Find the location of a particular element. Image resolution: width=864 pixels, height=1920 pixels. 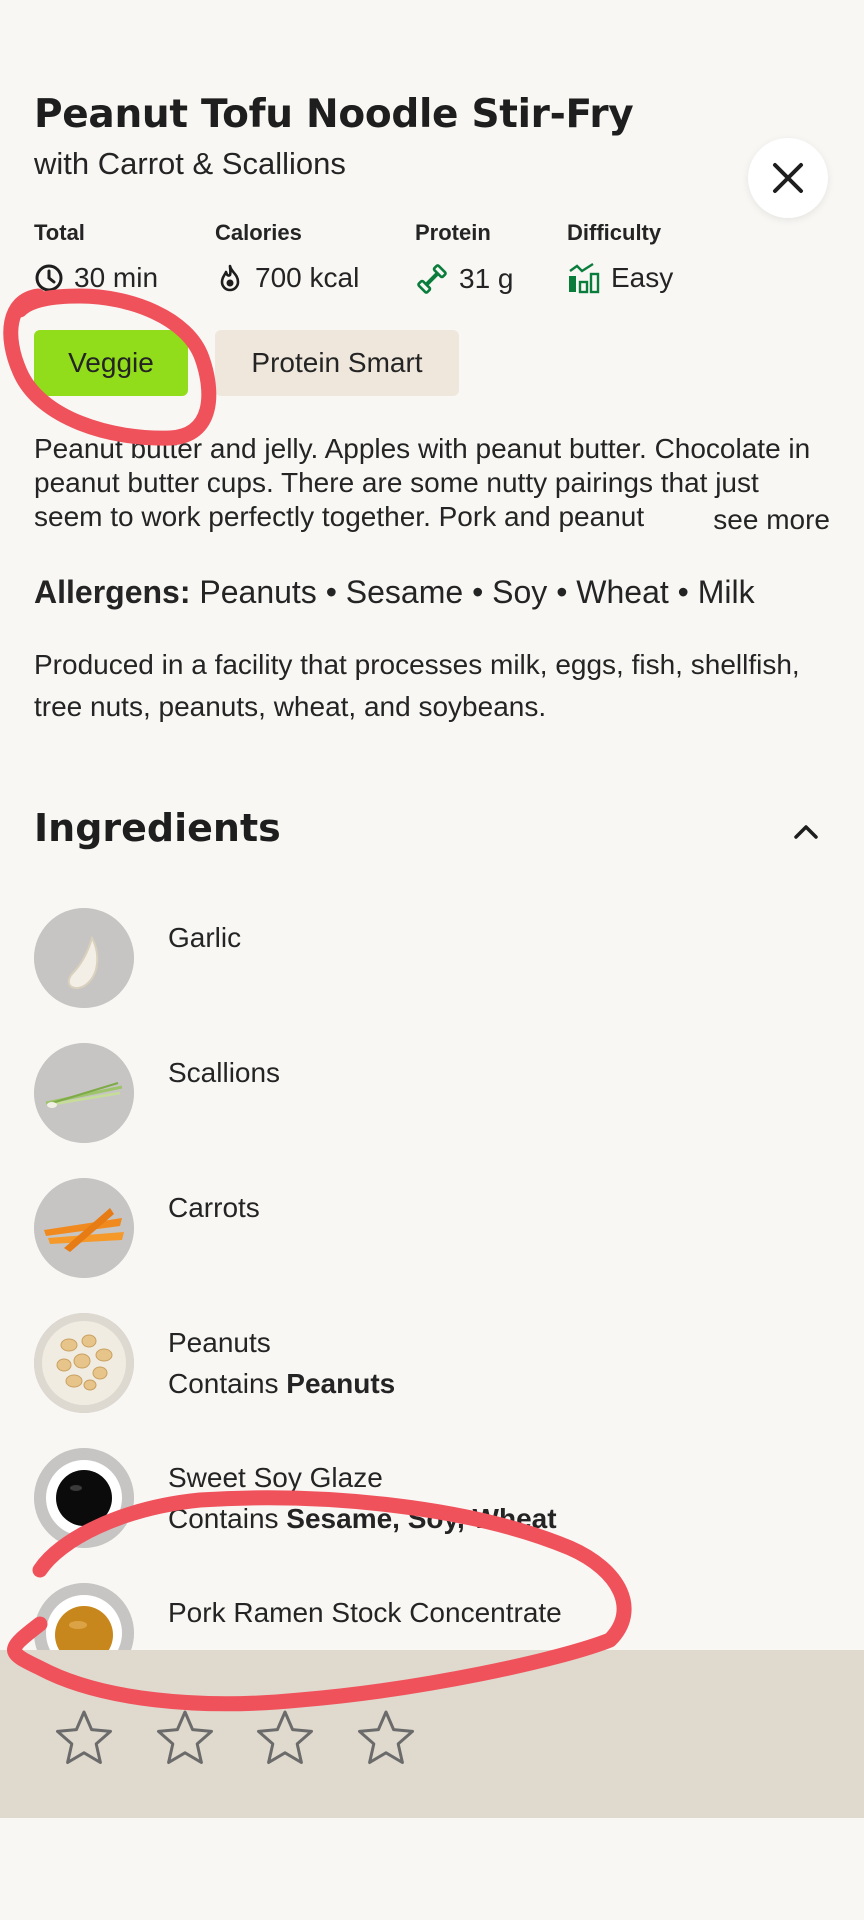

scallions-image is located at coordinates (84, 1093).